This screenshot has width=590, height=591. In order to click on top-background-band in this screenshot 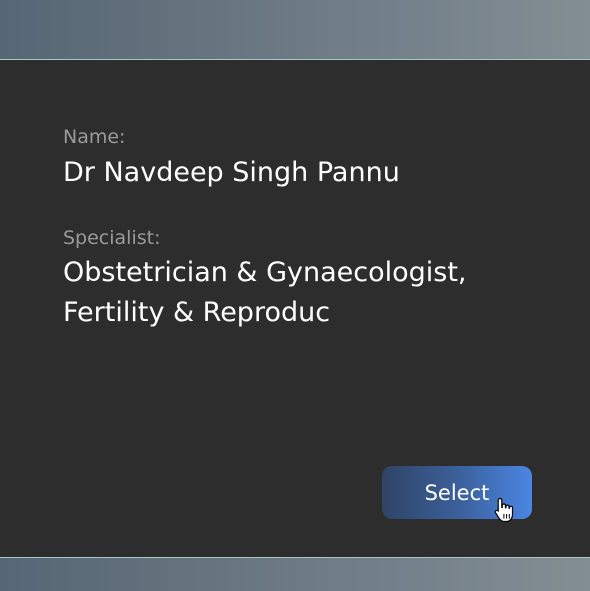, I will do `click(295, 29)`.